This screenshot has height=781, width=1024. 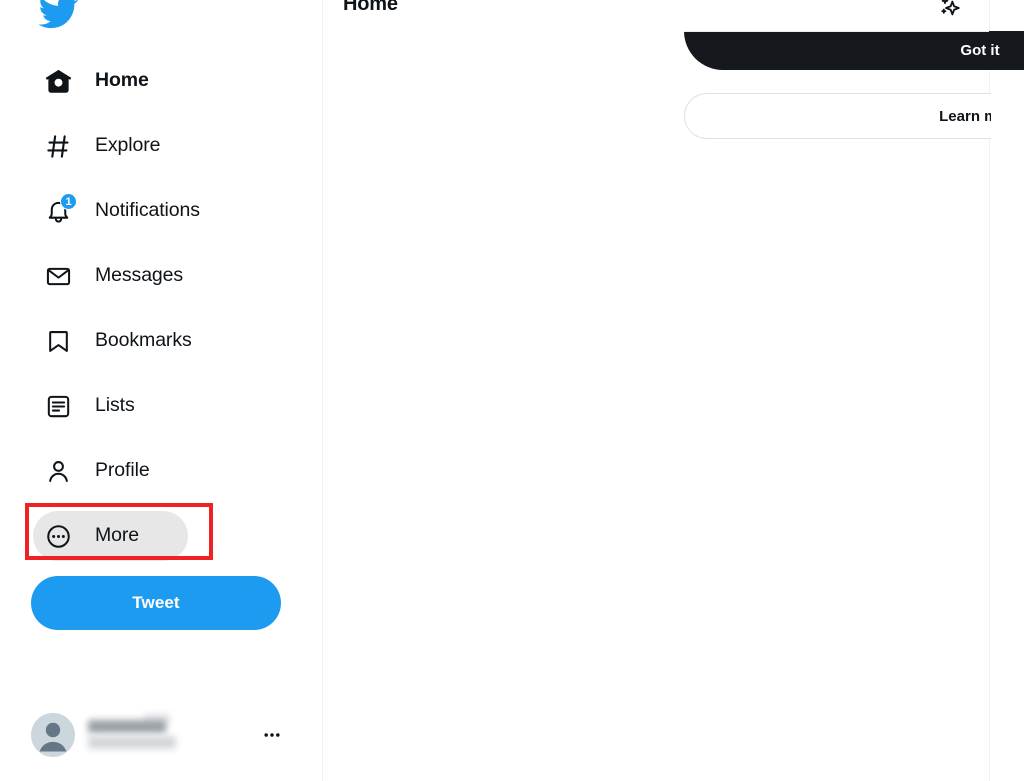 I want to click on page-title: Home, so click(x=370, y=7).